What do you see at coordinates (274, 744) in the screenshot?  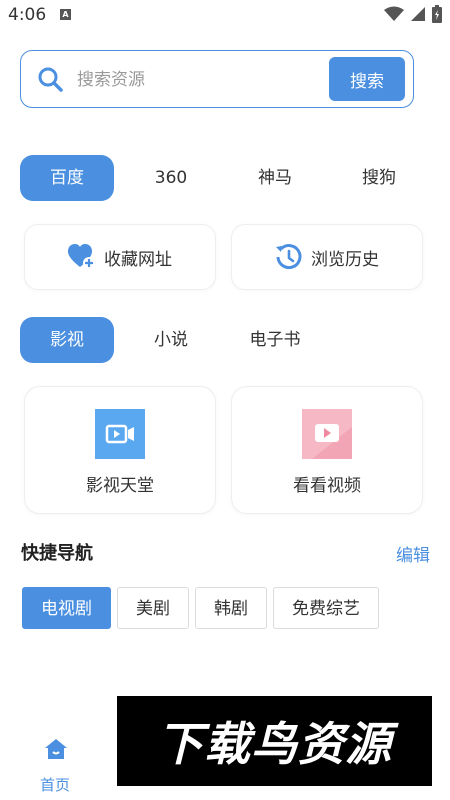 I see `watermark-text: 下载鸟资源` at bounding box center [274, 744].